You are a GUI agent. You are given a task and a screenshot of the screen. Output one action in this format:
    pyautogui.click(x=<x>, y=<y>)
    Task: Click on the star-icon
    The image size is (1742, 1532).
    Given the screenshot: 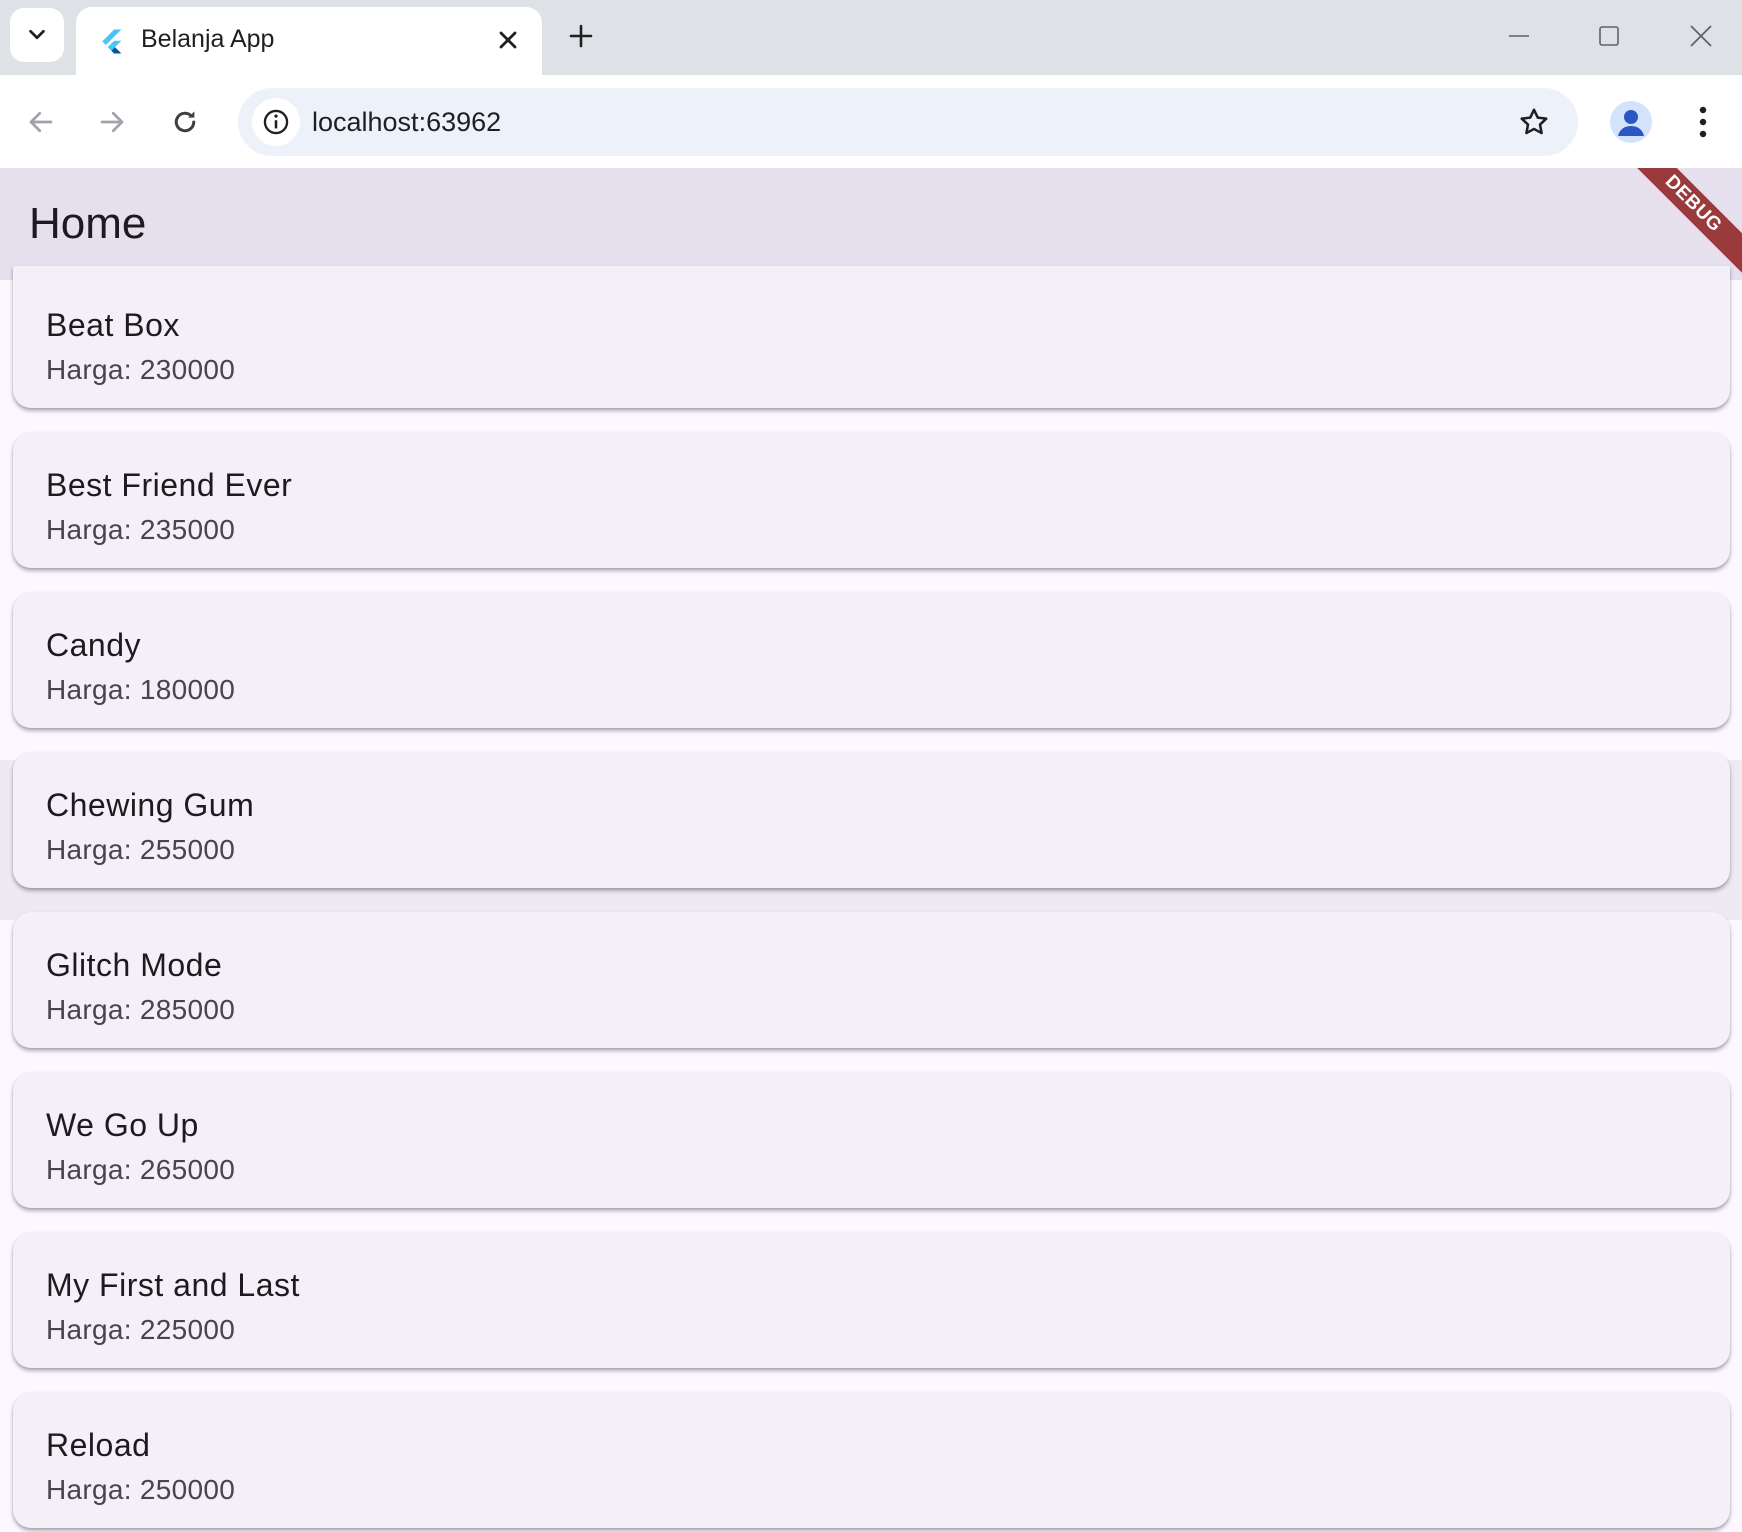 What is the action you would take?
    pyautogui.click(x=1534, y=121)
    